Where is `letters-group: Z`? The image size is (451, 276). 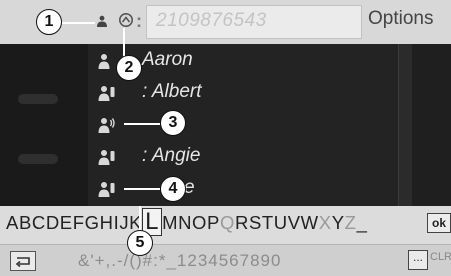 letters-group: Z is located at coordinates (350, 222).